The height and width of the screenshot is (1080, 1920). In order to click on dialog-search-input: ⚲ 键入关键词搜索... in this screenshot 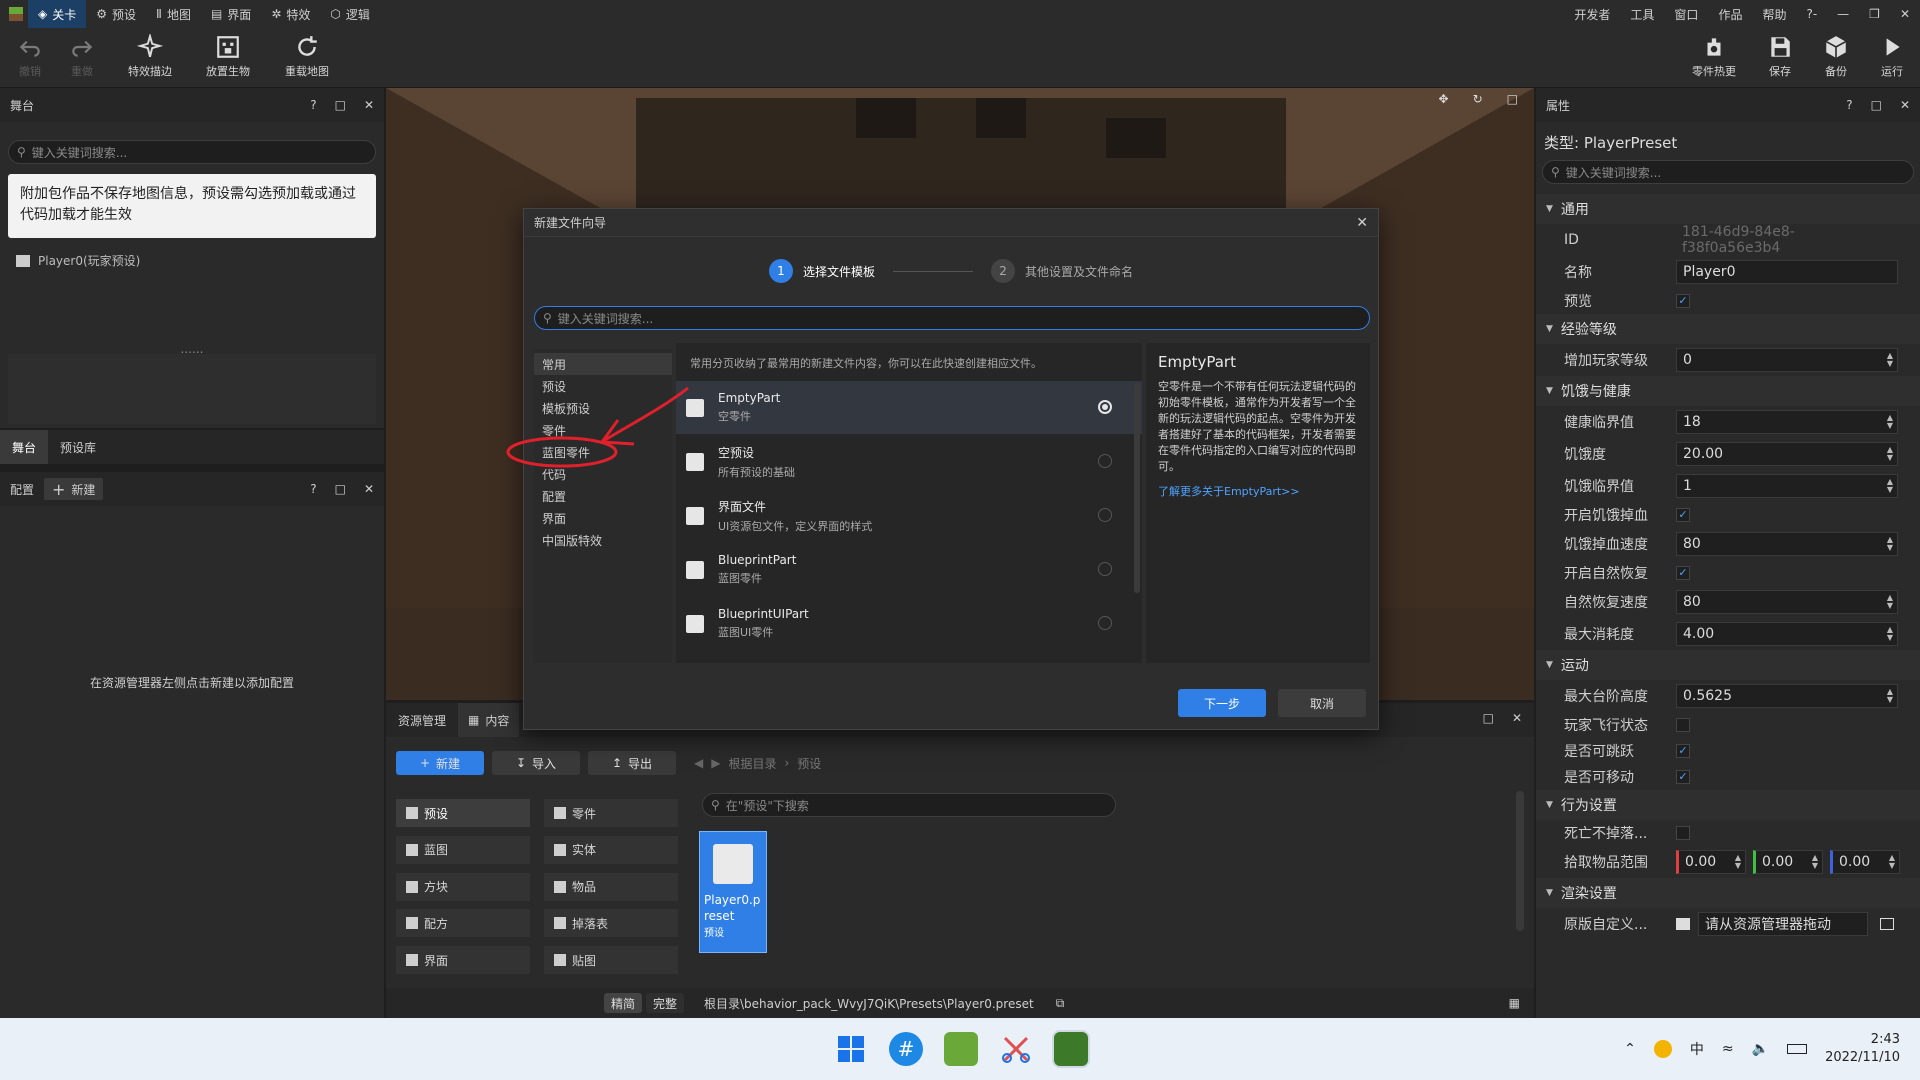, I will do `click(952, 318)`.